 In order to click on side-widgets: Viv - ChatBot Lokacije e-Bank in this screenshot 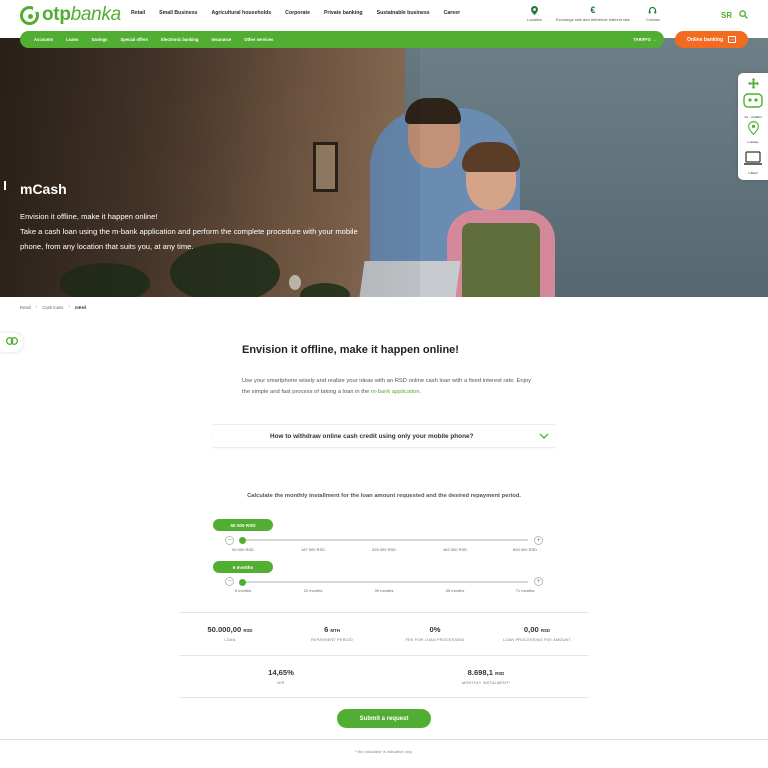, I will do `click(753, 126)`.